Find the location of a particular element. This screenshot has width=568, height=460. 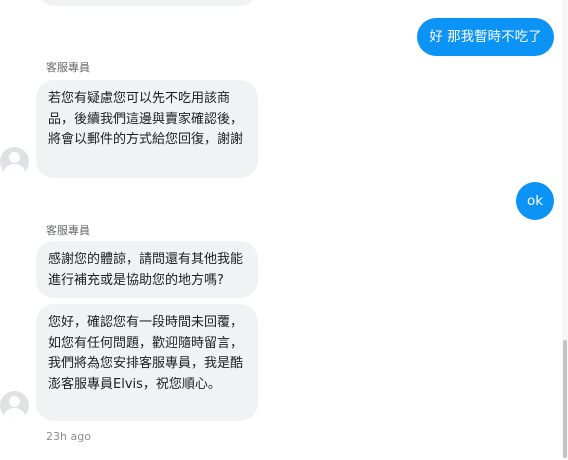

incoming-message-bubble: 感謝您的體諒，請問還有其他我能進行補充或是協助您的地方嗎? is located at coordinates (147, 269).